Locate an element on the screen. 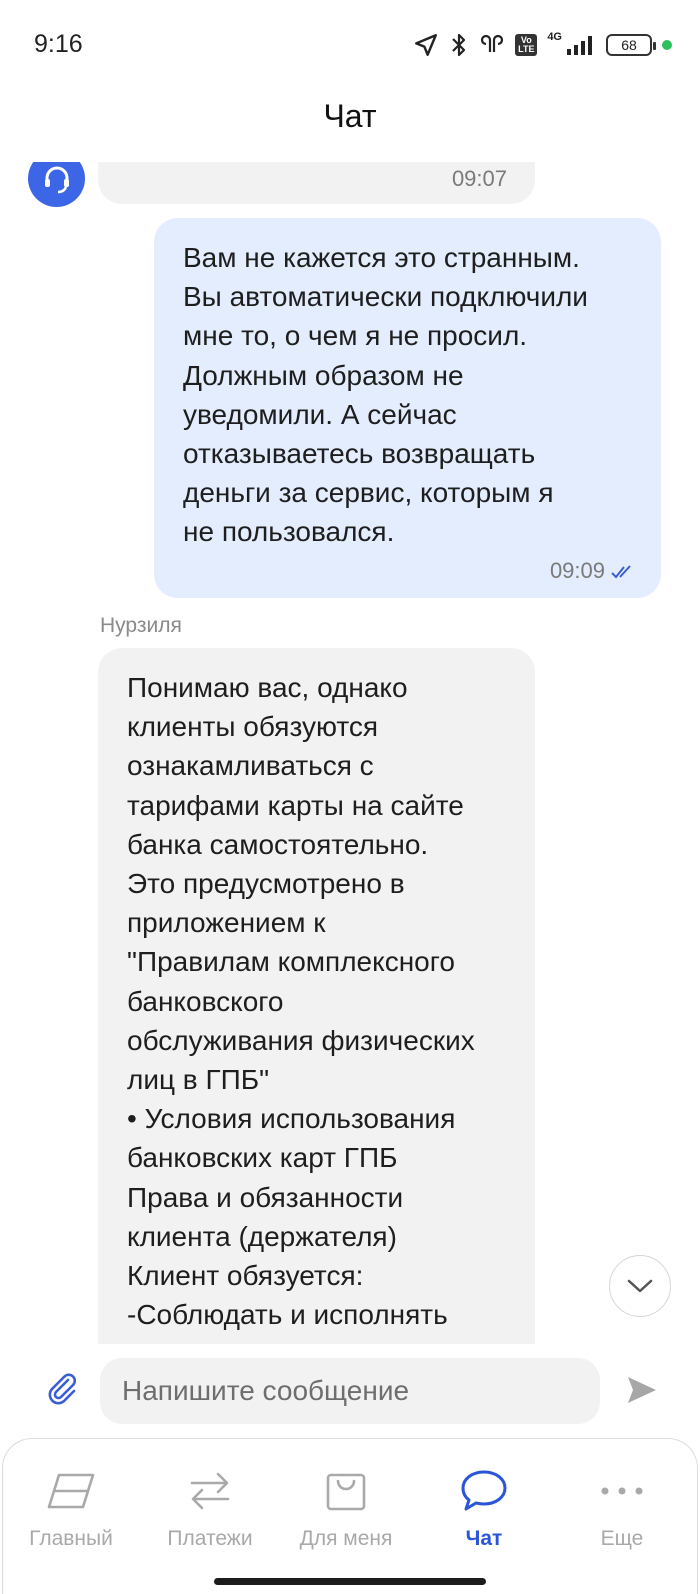 This screenshot has height=1594, width=700. nav-label: Платежи is located at coordinates (210, 1538).